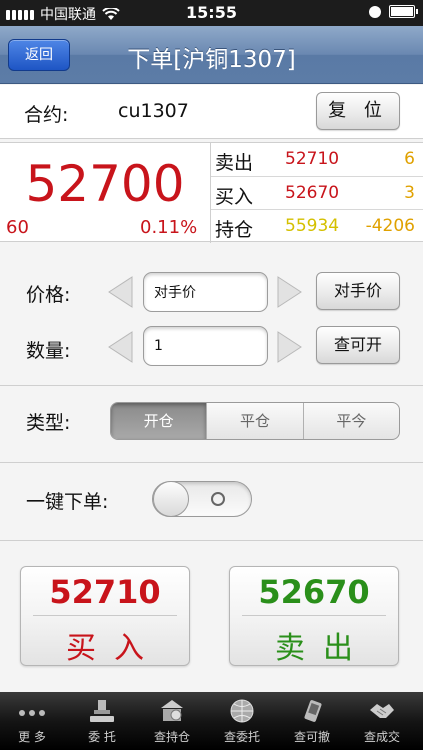 The height and width of the screenshot is (750, 423). I want to click on tab-query-trades: 查成交, so click(382, 721).